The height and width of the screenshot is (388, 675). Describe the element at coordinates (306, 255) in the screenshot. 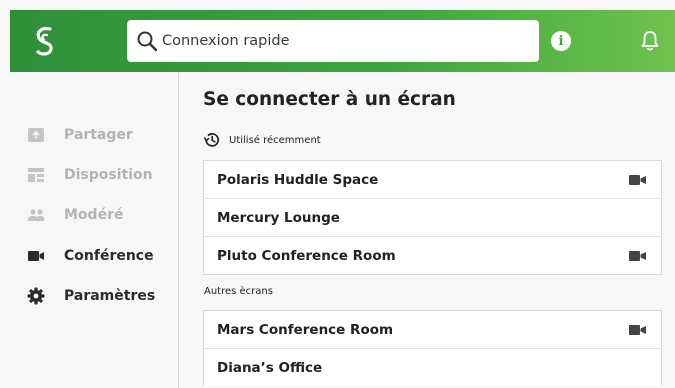

I see `room-name: Pluto Conference Room` at that location.